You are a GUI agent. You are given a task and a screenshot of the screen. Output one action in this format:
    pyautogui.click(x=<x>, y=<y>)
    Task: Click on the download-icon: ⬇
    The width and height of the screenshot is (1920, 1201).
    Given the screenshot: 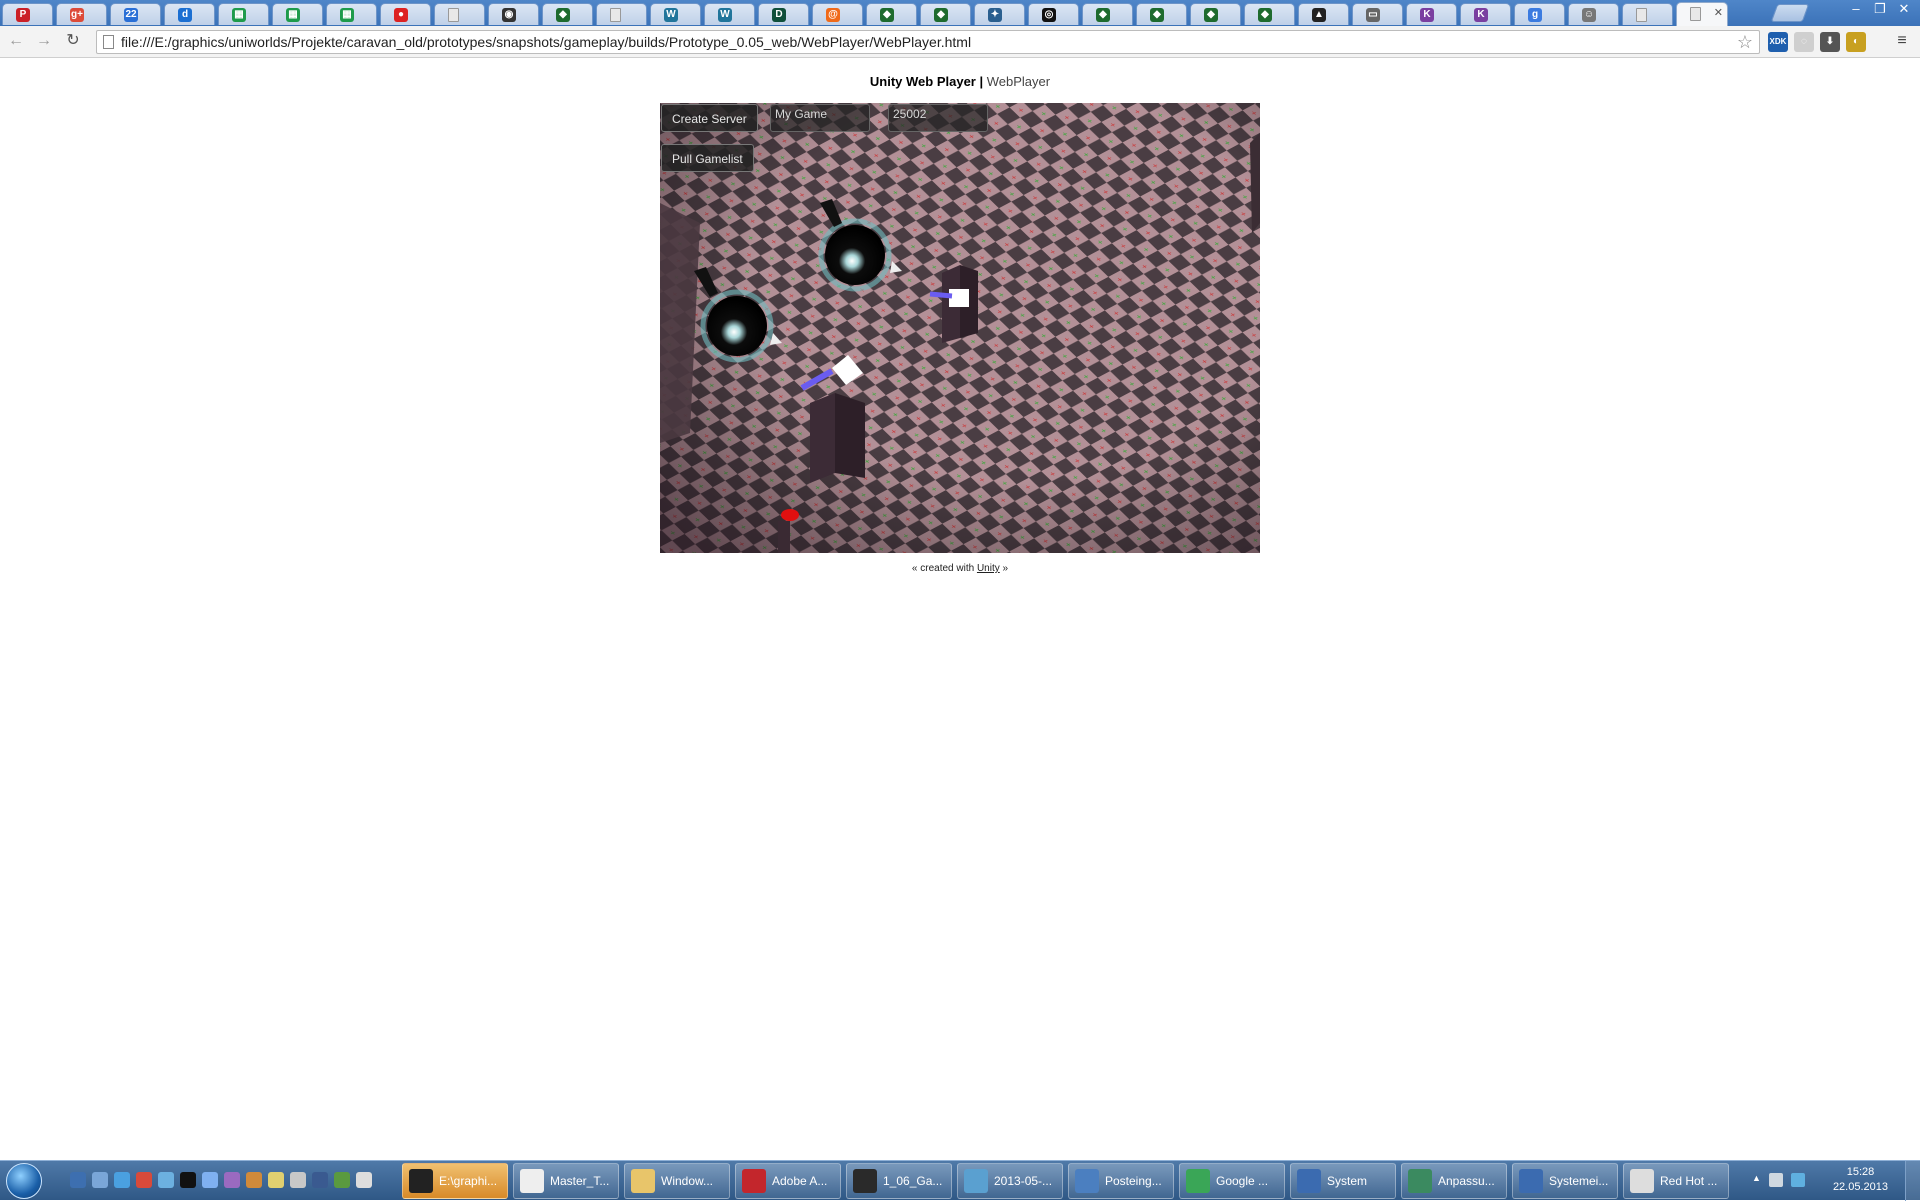 What is the action you would take?
    pyautogui.click(x=1830, y=42)
    